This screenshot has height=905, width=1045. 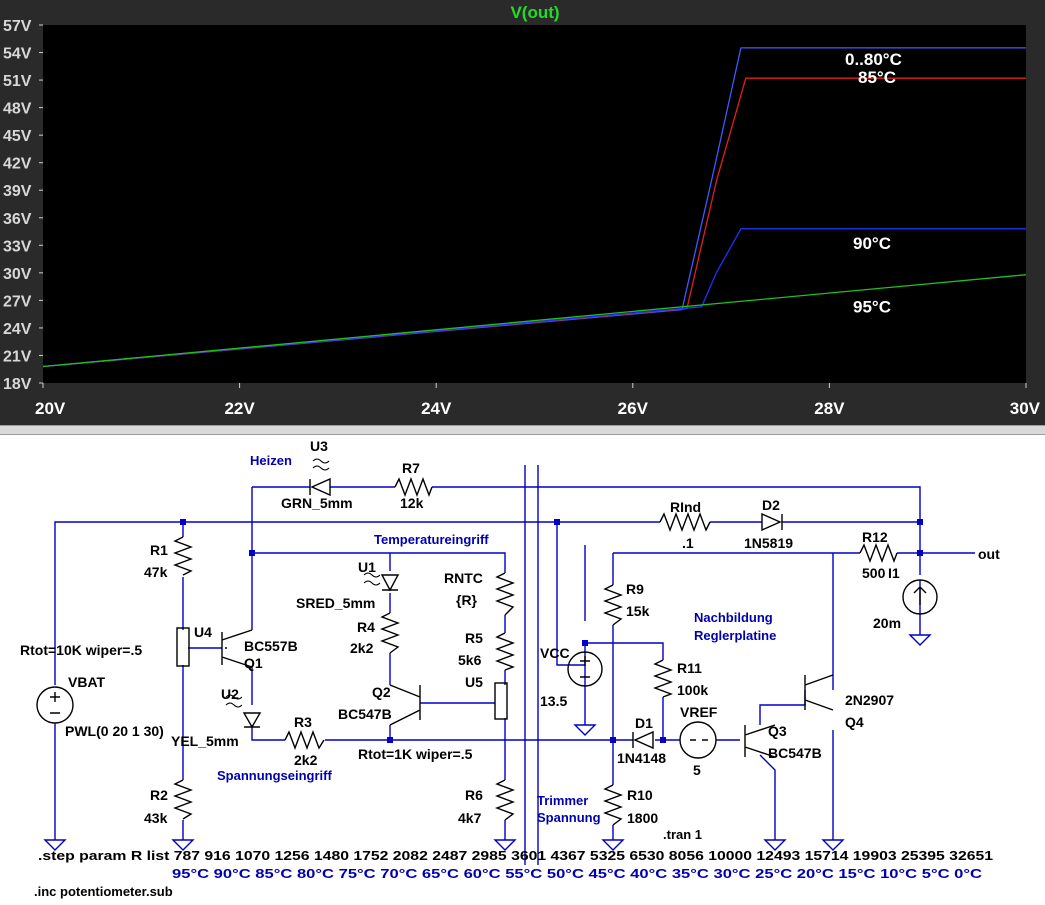 I want to click on resistor-r7, so click(x=413, y=487).